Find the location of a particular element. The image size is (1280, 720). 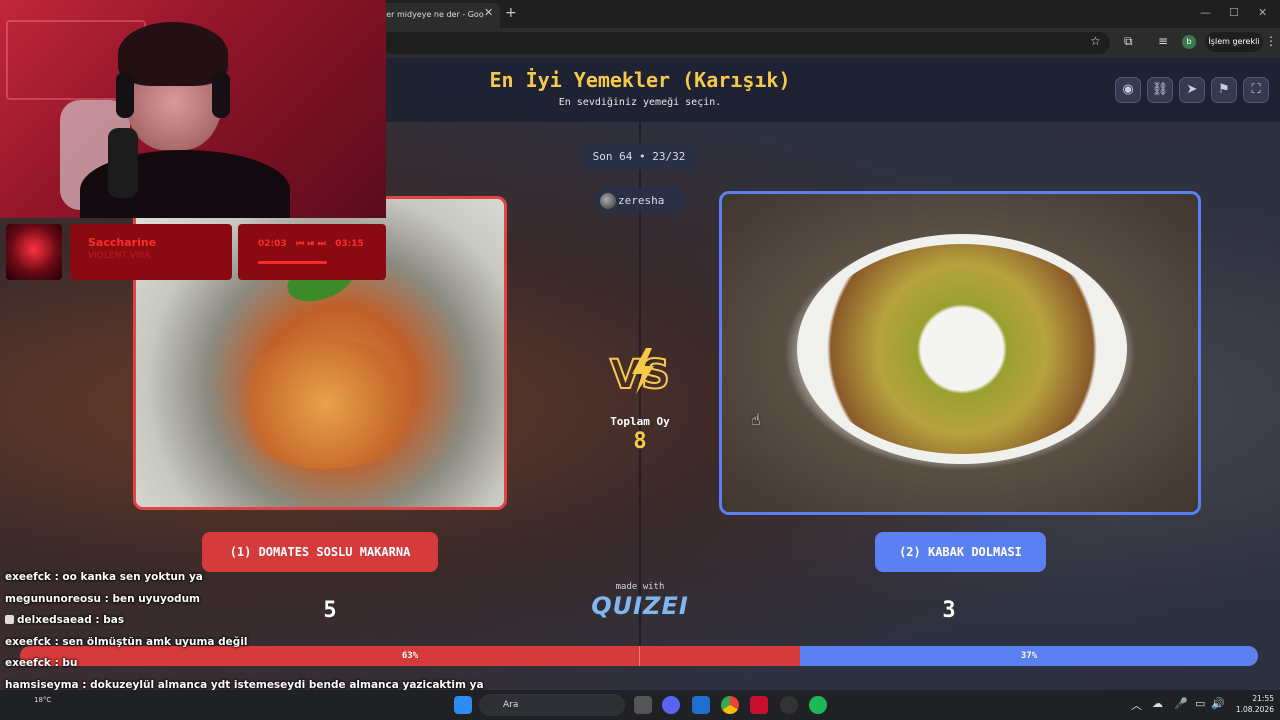

close-window-button: ✕ is located at coordinates (1262, 12).